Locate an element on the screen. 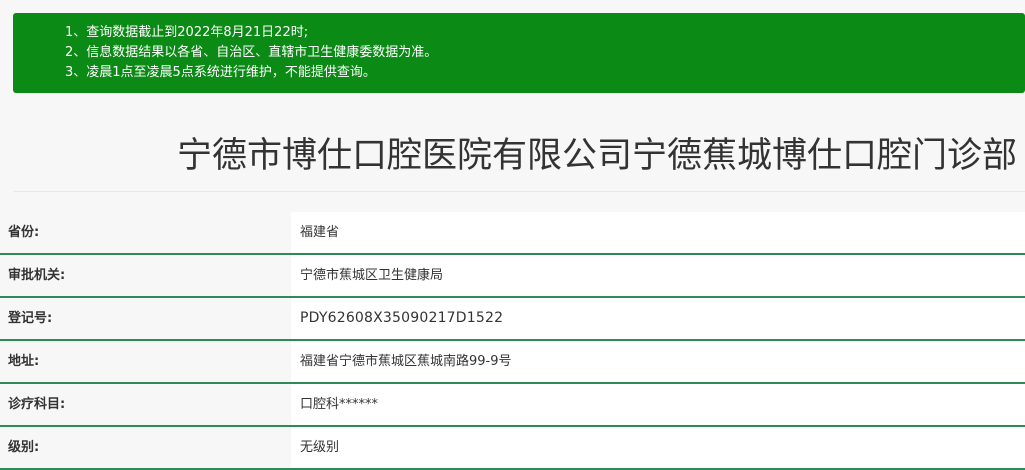  row-label: 级别: is located at coordinates (145, 447).